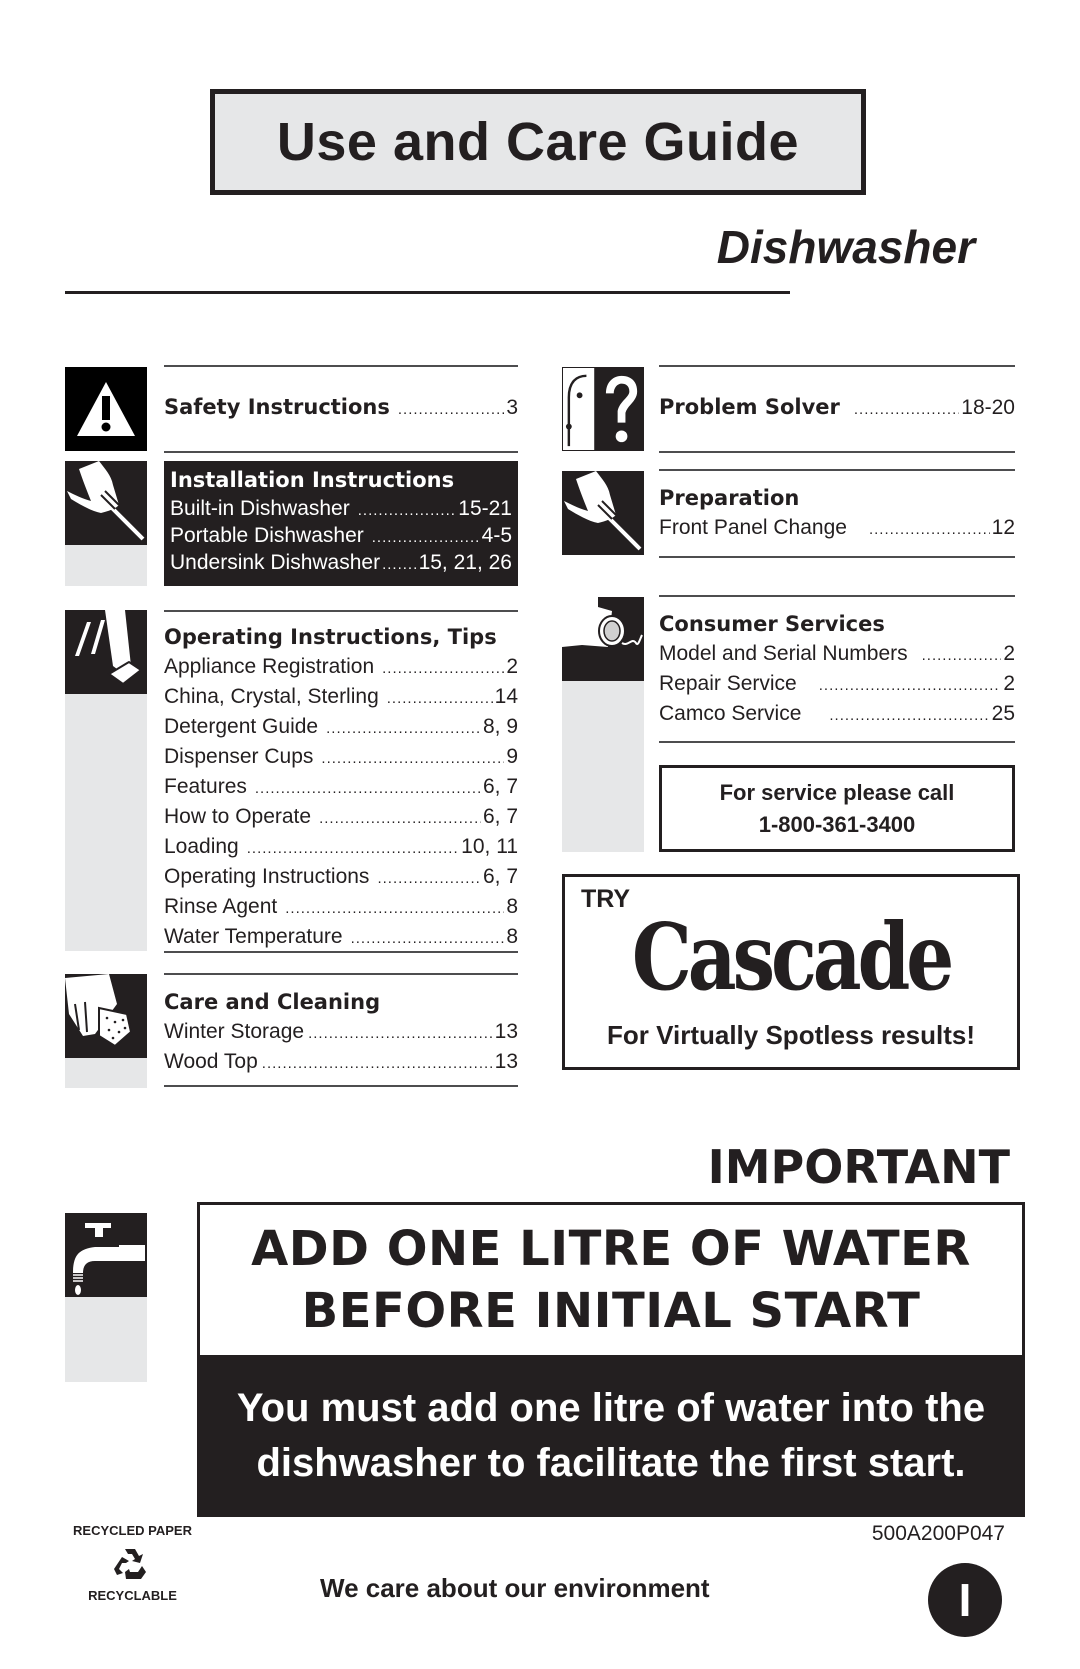 Image resolution: width=1080 pixels, height=1669 pixels. What do you see at coordinates (211, 1061) in the screenshot?
I see `entry-label: Wood Top` at bounding box center [211, 1061].